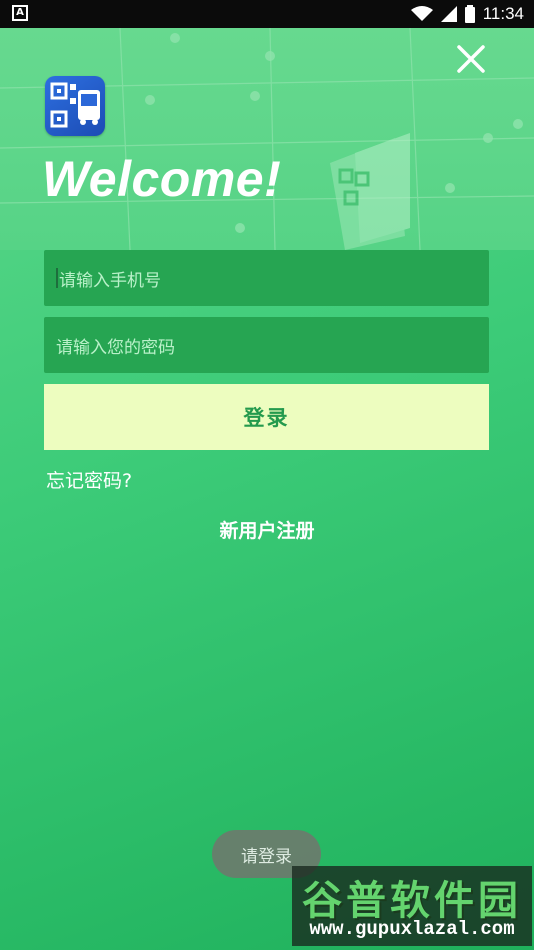  What do you see at coordinates (20, 13) in the screenshot?
I see `notification-icon: A` at bounding box center [20, 13].